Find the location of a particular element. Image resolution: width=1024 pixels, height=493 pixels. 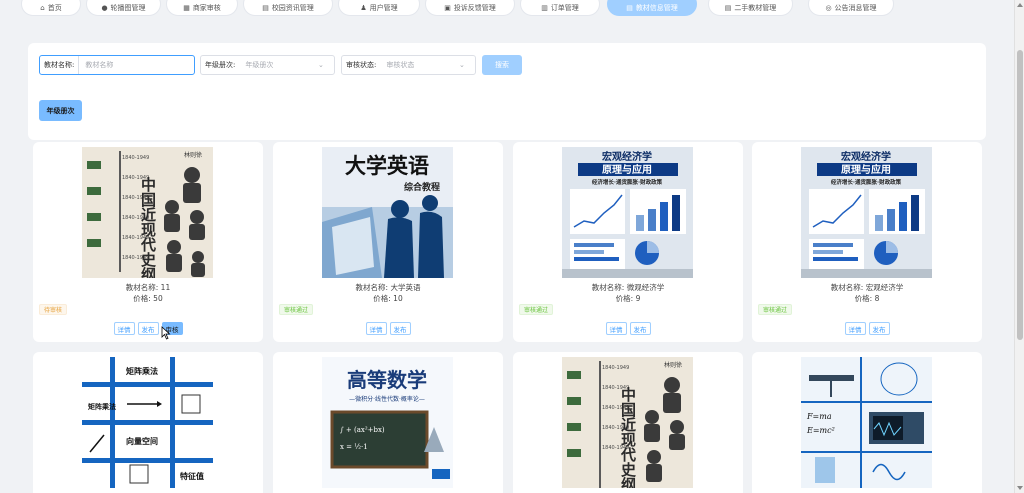

order-icon: ▥ is located at coordinates (544, 8).